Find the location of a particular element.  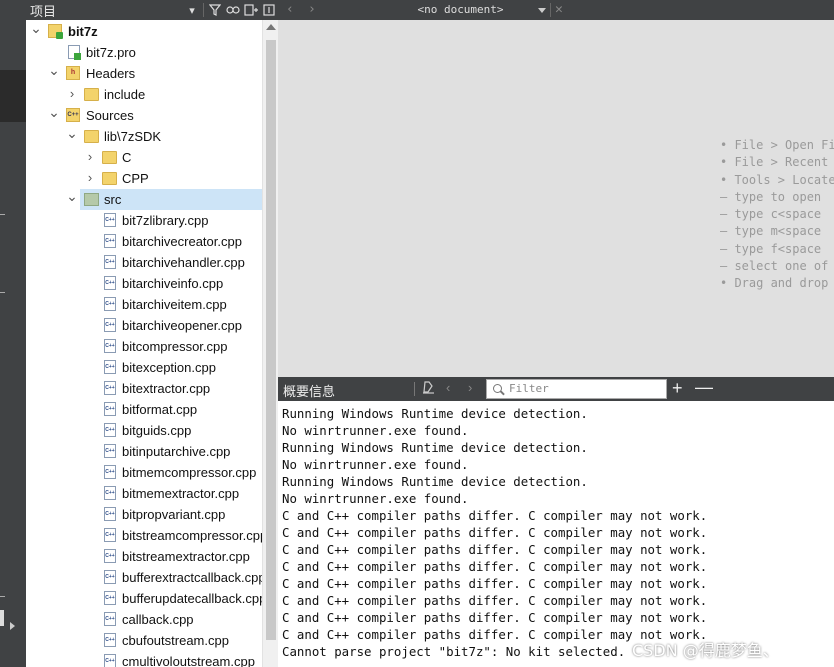

back-icon: ‹ is located at coordinates (290, 9).